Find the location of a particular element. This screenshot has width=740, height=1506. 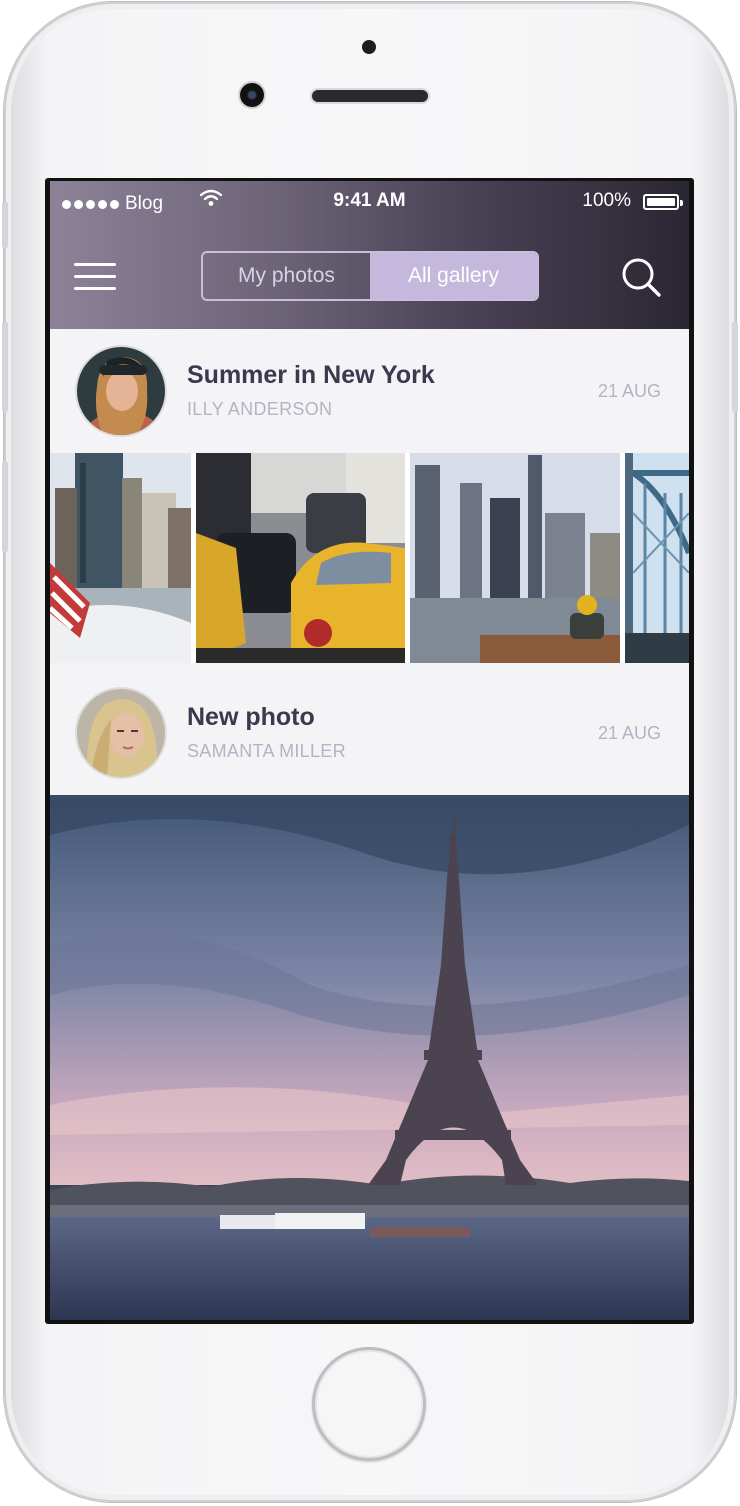

search-icon is located at coordinates (641, 277).